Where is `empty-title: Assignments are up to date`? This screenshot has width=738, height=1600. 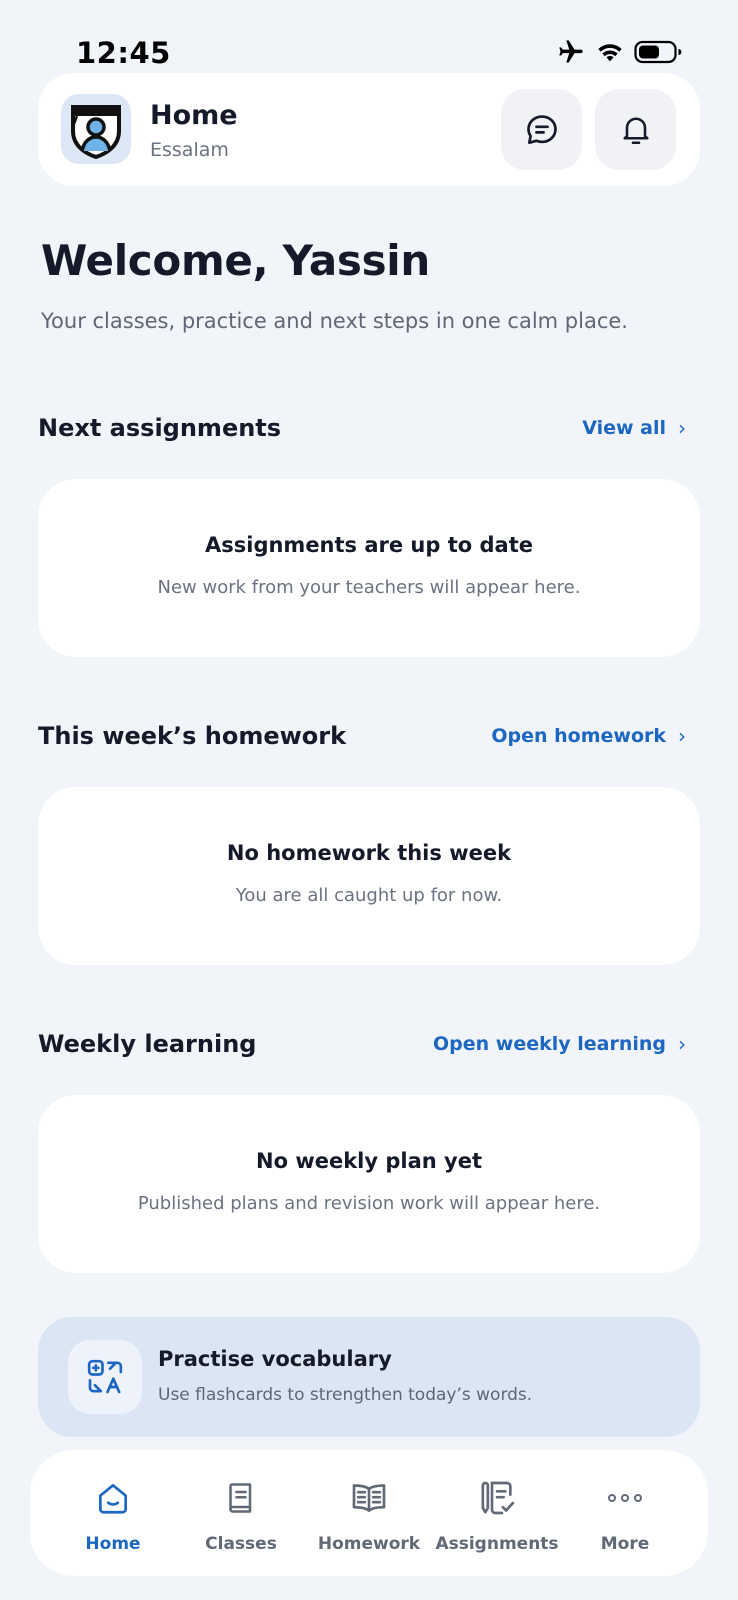 empty-title: Assignments are up to date is located at coordinates (369, 545).